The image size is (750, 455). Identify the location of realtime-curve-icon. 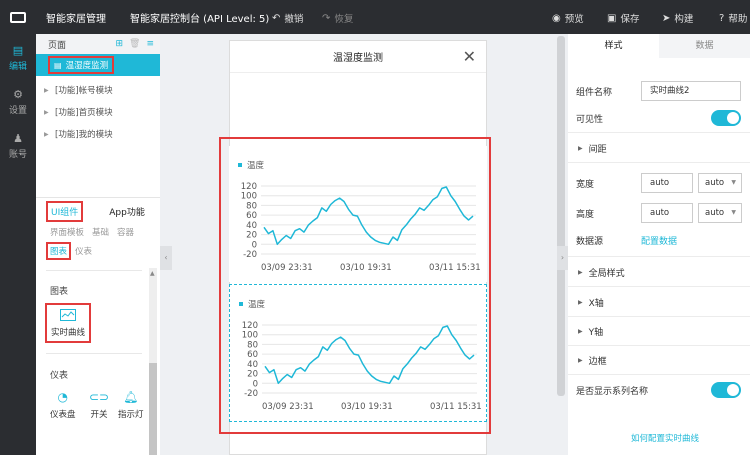
(68, 315).